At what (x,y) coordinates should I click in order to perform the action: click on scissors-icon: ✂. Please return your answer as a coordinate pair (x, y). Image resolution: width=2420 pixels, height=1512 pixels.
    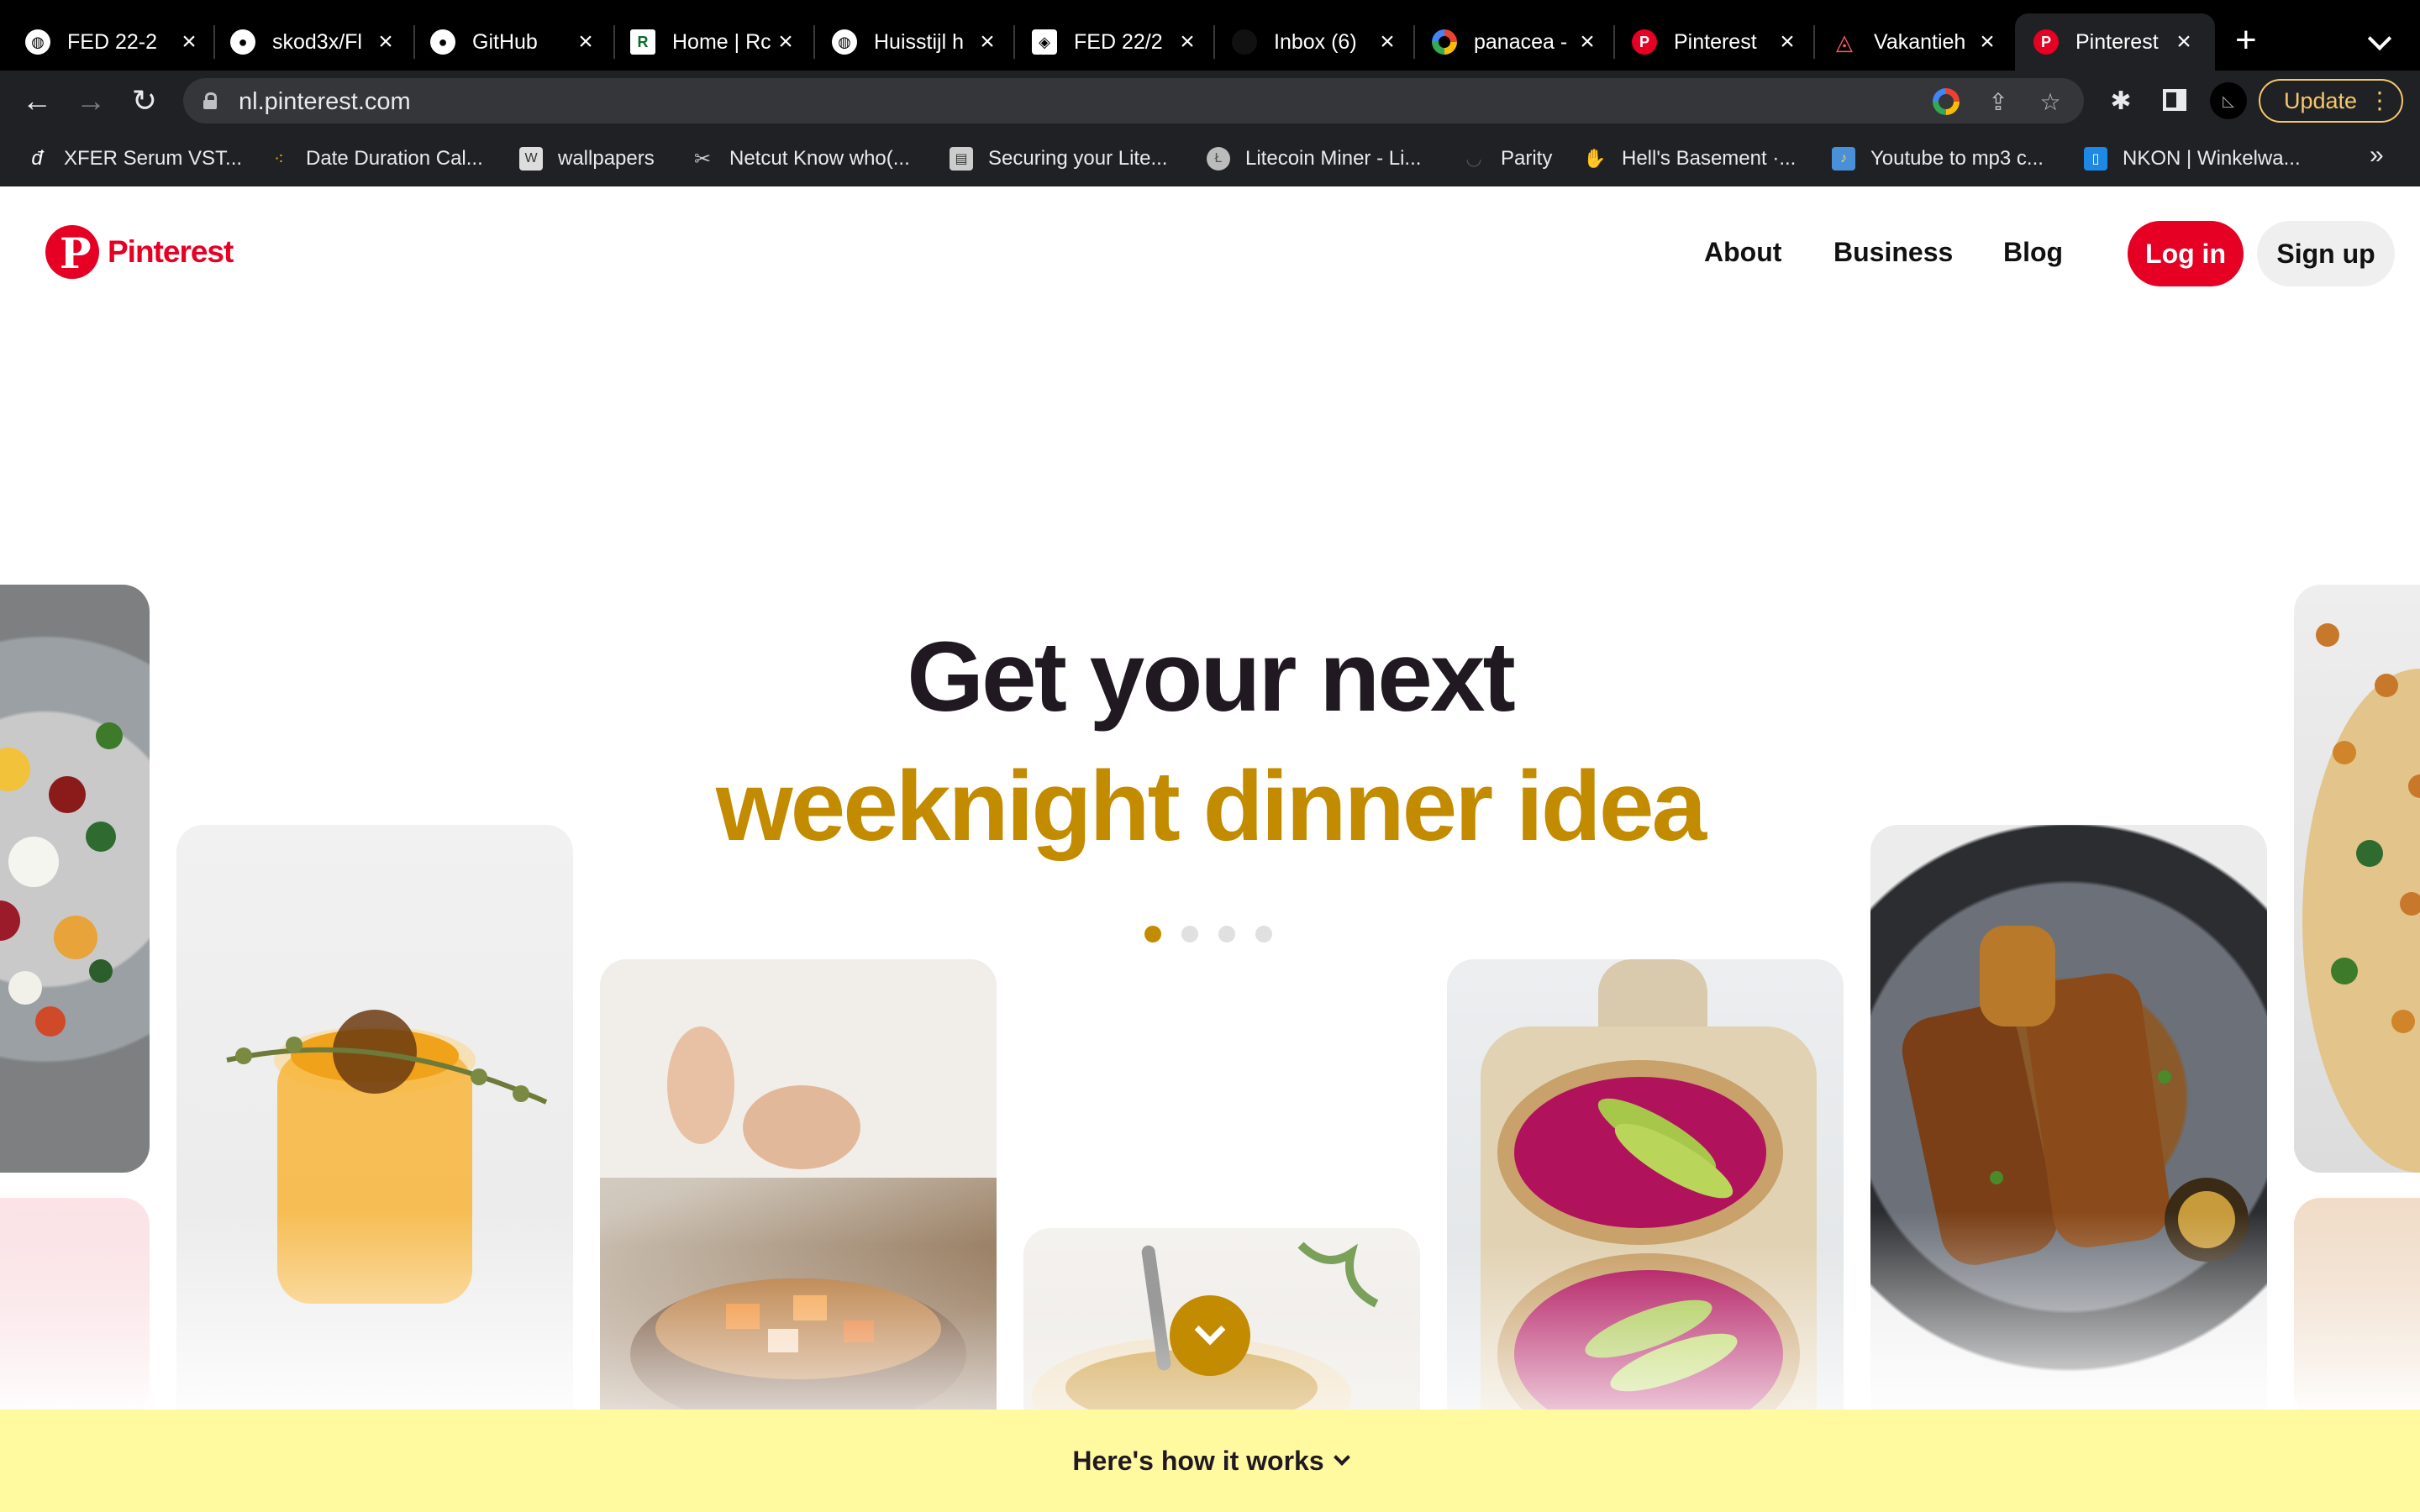
    Looking at the image, I should click on (703, 159).